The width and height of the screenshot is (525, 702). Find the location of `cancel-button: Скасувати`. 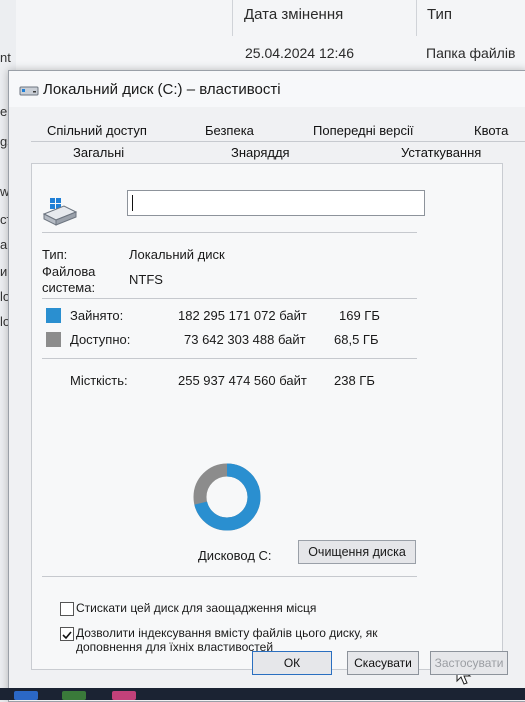

cancel-button: Скасувати is located at coordinates (383, 663).